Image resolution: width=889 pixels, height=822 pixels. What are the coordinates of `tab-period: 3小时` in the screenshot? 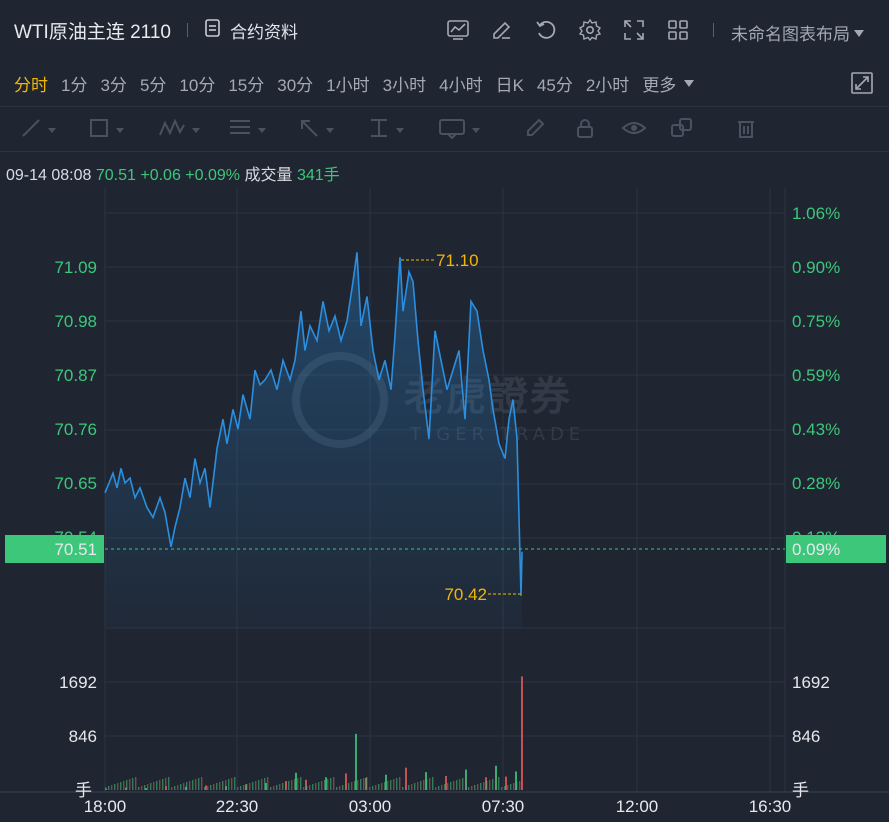 It's located at (404, 83).